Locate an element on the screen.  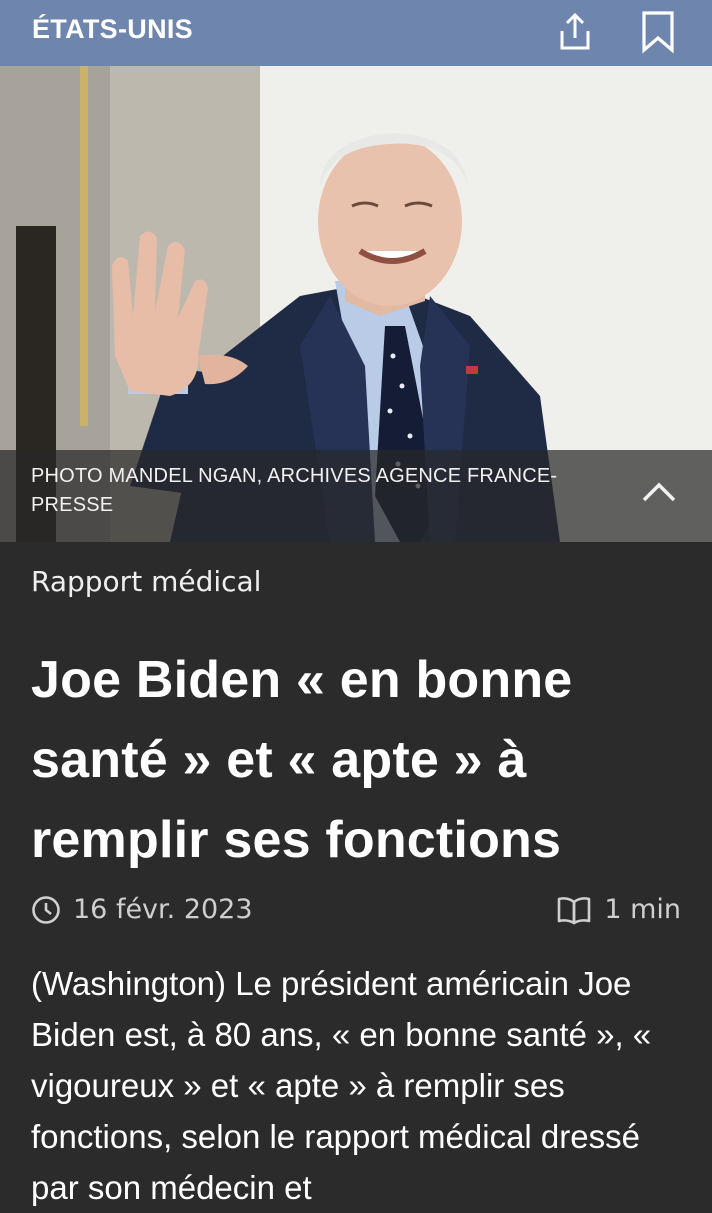
open-book-icon is located at coordinates (574, 910).